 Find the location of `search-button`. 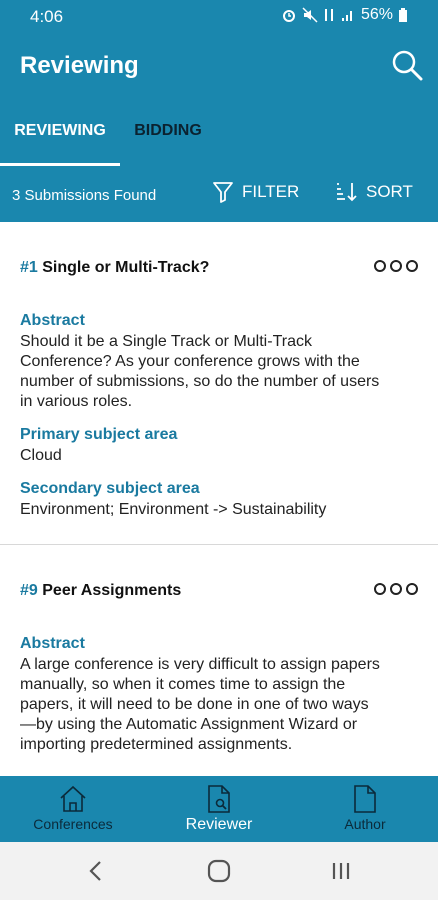

search-button is located at coordinates (407, 65).